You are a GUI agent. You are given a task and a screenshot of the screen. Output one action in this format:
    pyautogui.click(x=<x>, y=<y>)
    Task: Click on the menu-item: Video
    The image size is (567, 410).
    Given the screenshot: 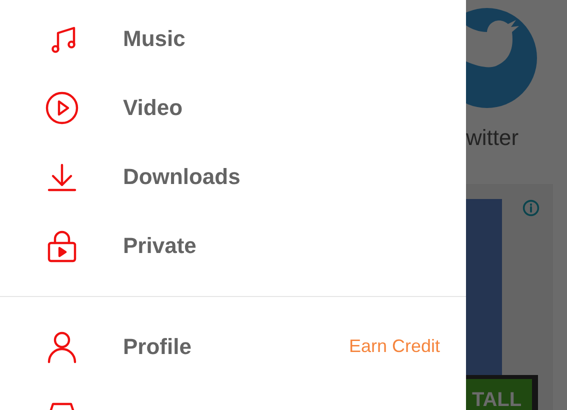 What is the action you would take?
    pyautogui.click(x=233, y=107)
    